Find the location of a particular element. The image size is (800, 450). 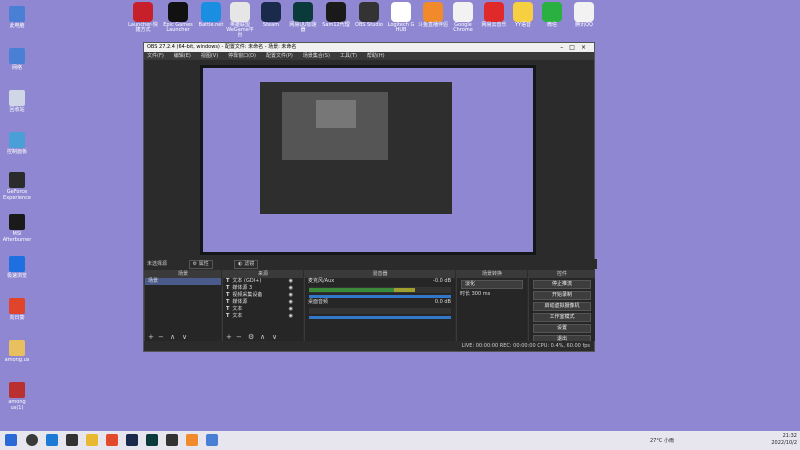

window-controls: –□× is located at coordinates (576, 47).